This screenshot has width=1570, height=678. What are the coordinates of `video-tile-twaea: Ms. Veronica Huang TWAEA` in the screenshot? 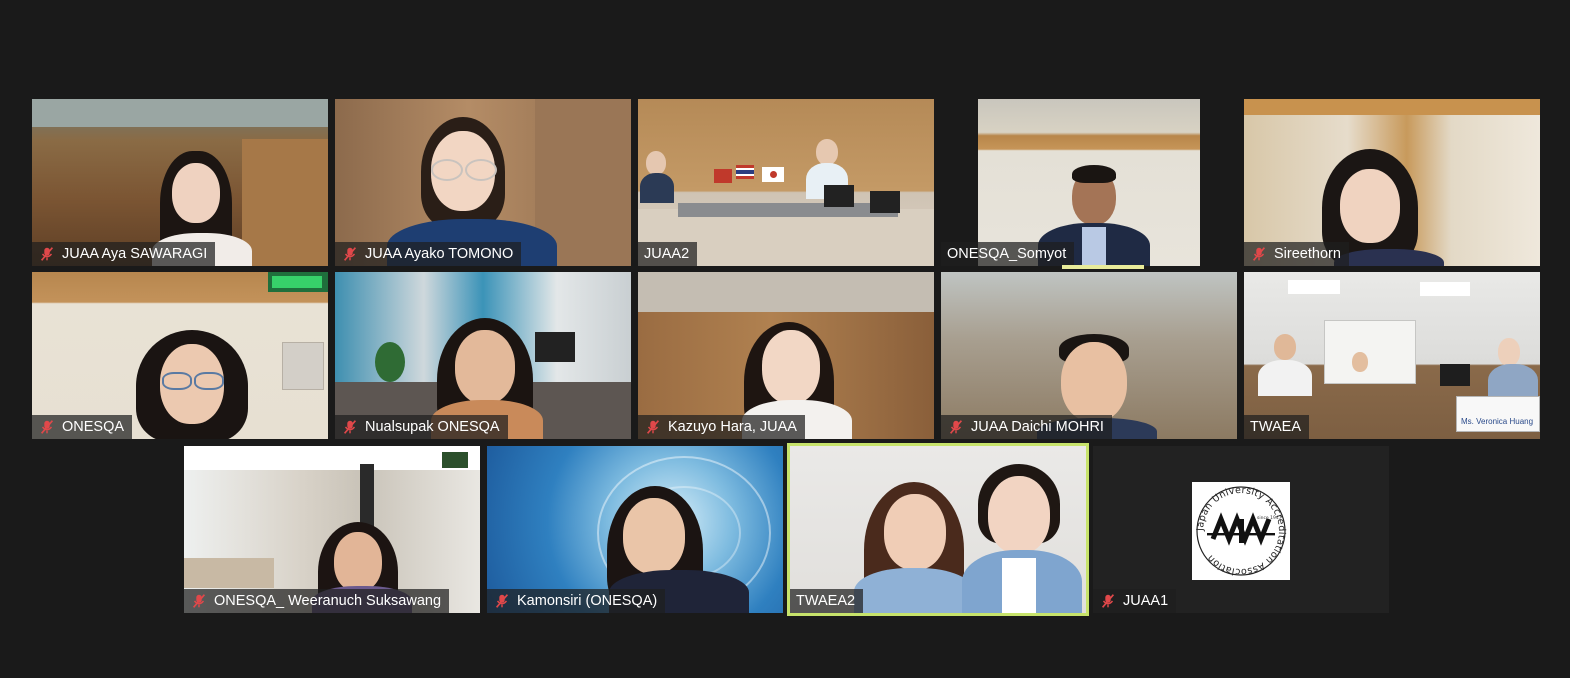 It's located at (1392, 355).